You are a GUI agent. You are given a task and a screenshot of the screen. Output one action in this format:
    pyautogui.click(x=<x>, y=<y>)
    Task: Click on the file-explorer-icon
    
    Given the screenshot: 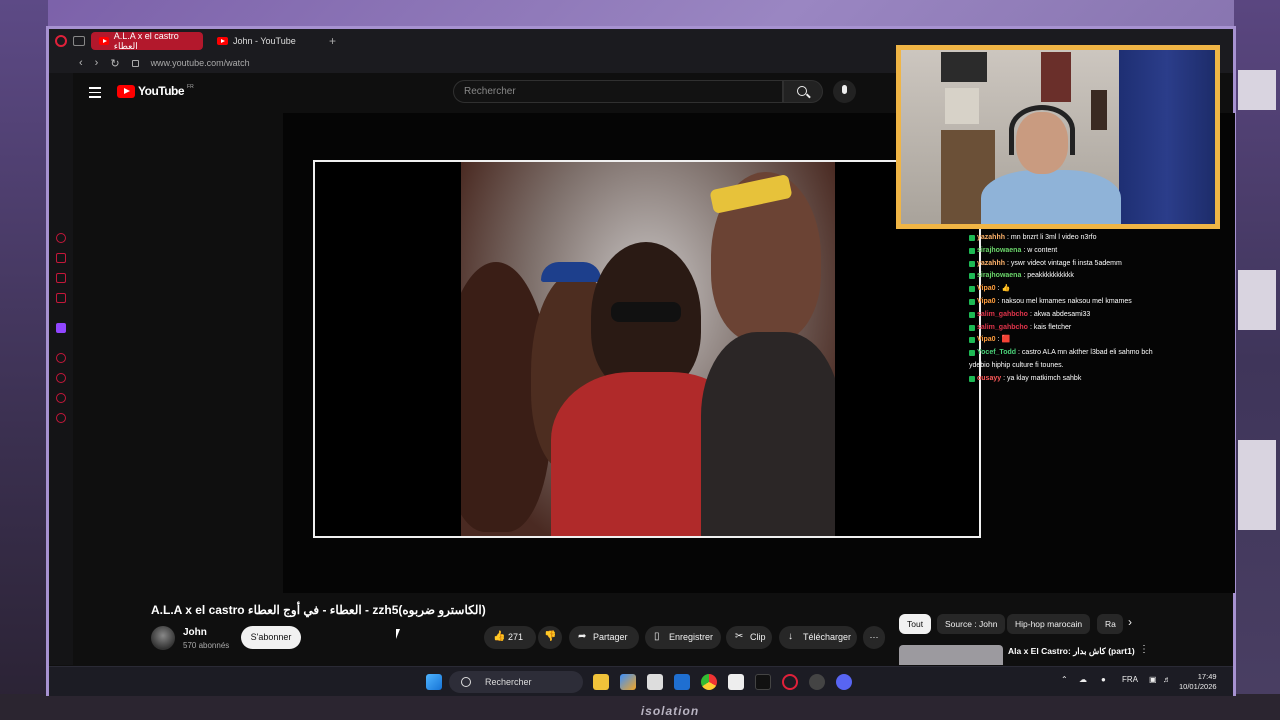 What is the action you would take?
    pyautogui.click(x=601, y=682)
    